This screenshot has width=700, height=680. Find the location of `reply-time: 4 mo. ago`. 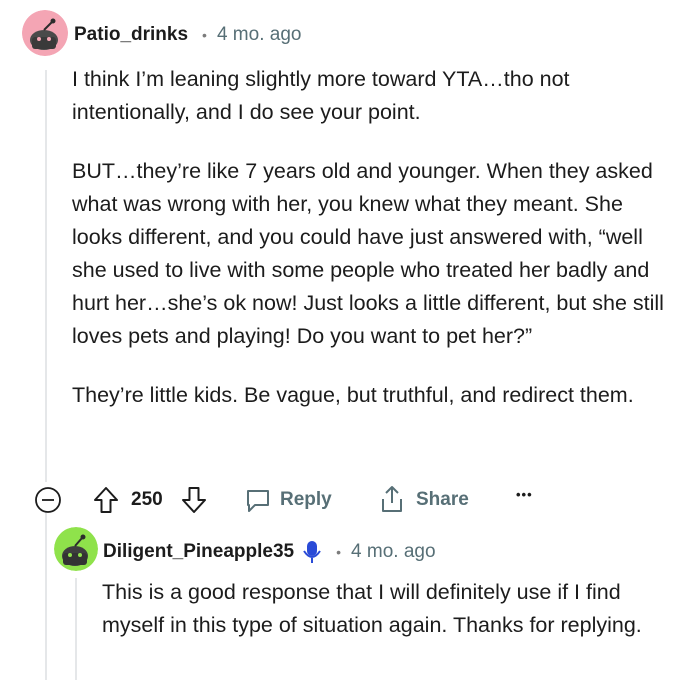

reply-time: 4 mo. ago is located at coordinates (393, 552).